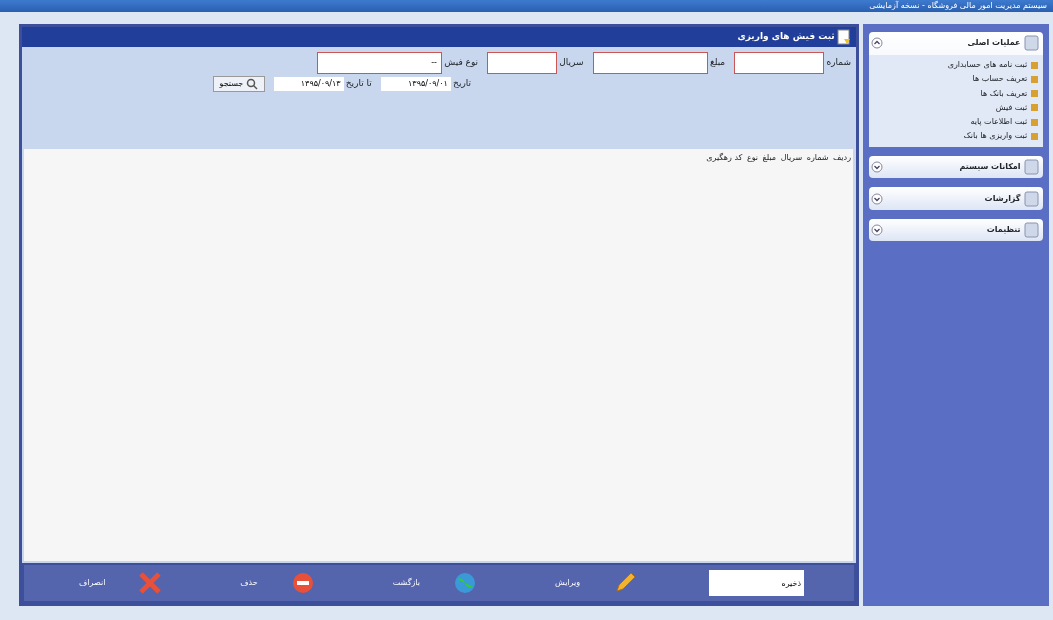  Describe the element at coordinates (995, 136) in the screenshot. I see `sidebar-item: ثبت واریزی ها بانک` at that location.